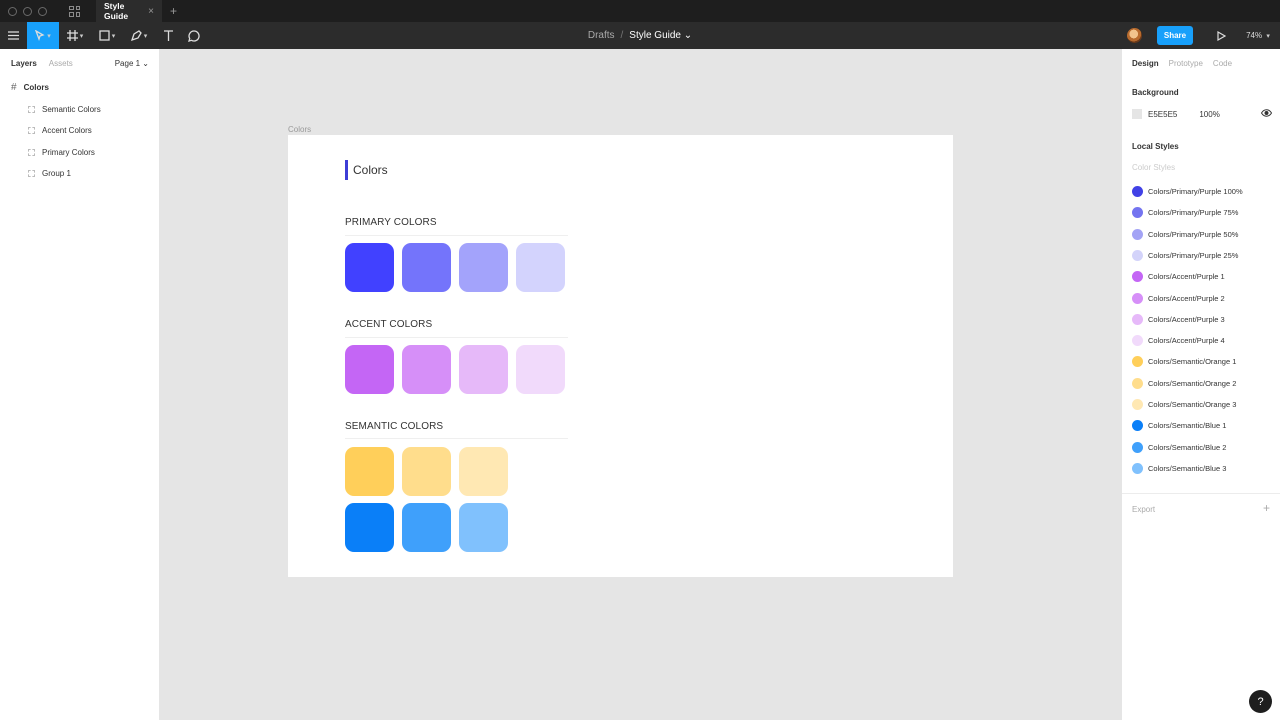 Image resolution: width=1280 pixels, height=720 pixels. Describe the element at coordinates (42, 11) in the screenshot. I see `maximize-window-button` at that location.